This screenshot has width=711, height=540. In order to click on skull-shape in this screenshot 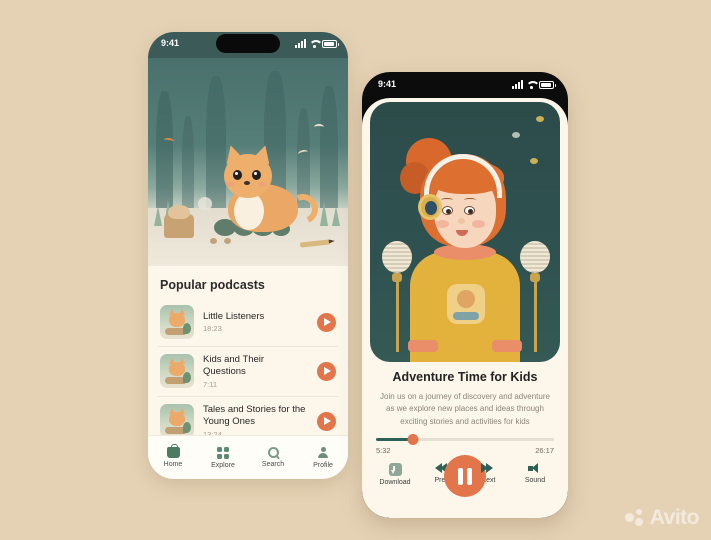, I will do `click(205, 203)`.